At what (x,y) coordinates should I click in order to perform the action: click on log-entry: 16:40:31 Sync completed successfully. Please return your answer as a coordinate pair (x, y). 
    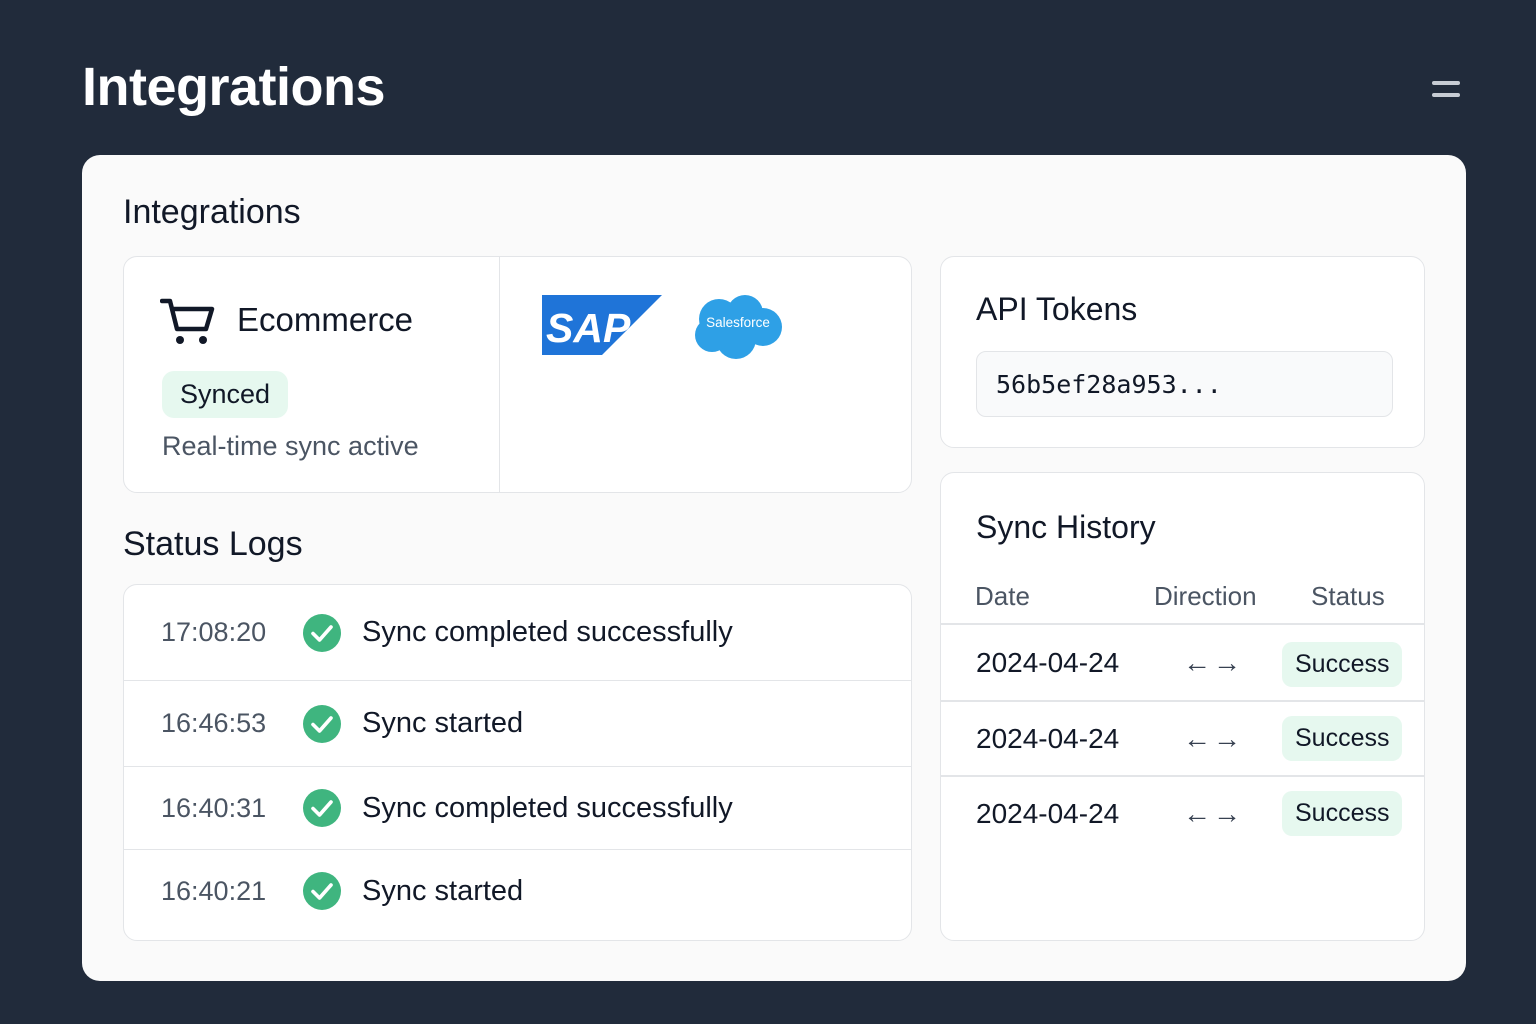
    Looking at the image, I should click on (517, 808).